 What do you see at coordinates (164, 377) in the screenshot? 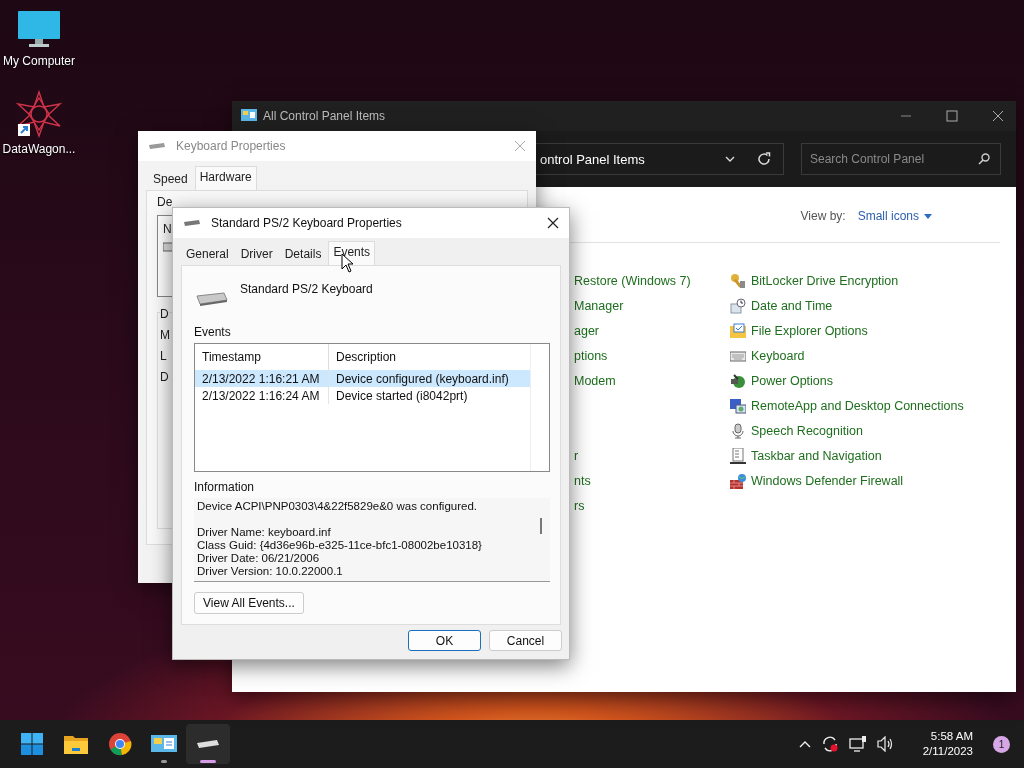
I see `property-label: D` at bounding box center [164, 377].